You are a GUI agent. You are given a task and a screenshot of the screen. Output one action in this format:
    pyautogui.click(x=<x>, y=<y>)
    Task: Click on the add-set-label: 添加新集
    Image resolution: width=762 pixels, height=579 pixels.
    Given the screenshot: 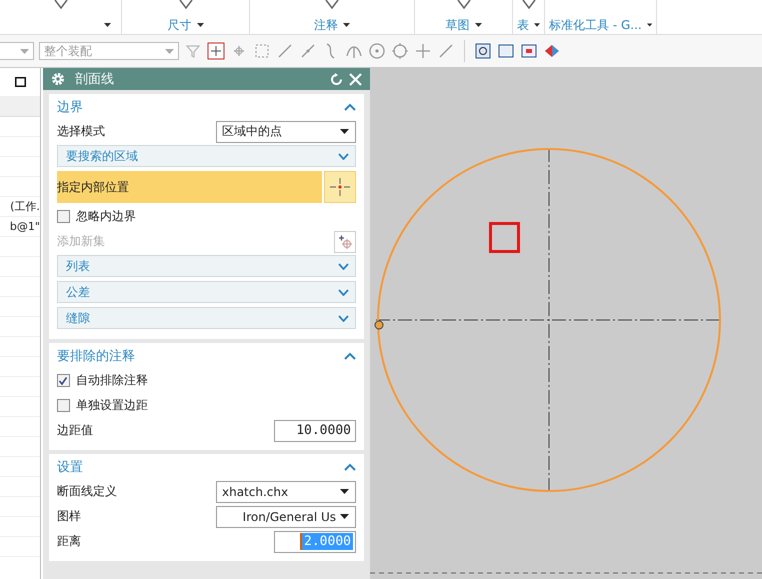 What is the action you would take?
    pyautogui.click(x=80, y=241)
    